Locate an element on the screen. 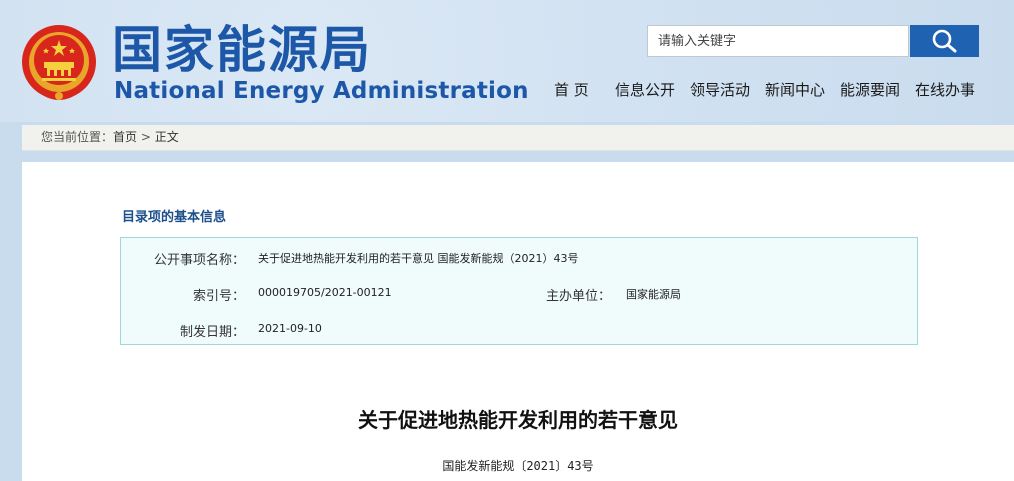  site-title-chinese: 国家能源局 is located at coordinates (242, 50).